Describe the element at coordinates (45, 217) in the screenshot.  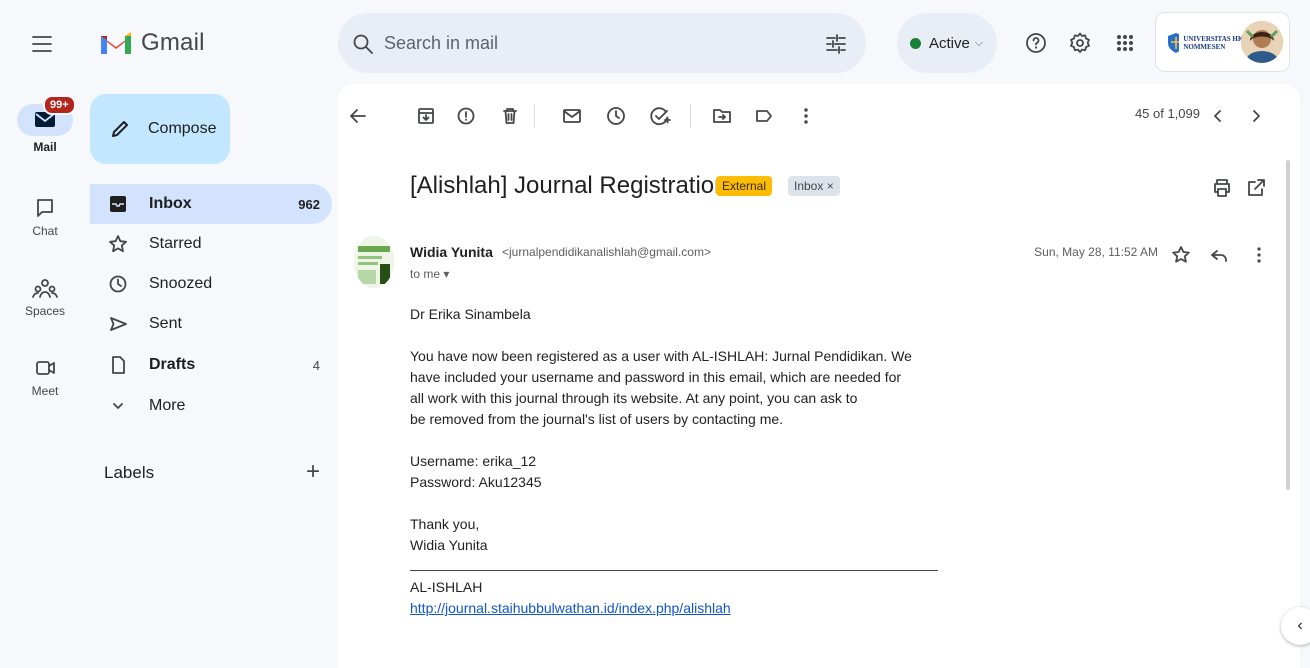
I see `rail-chat: Chat` at that location.